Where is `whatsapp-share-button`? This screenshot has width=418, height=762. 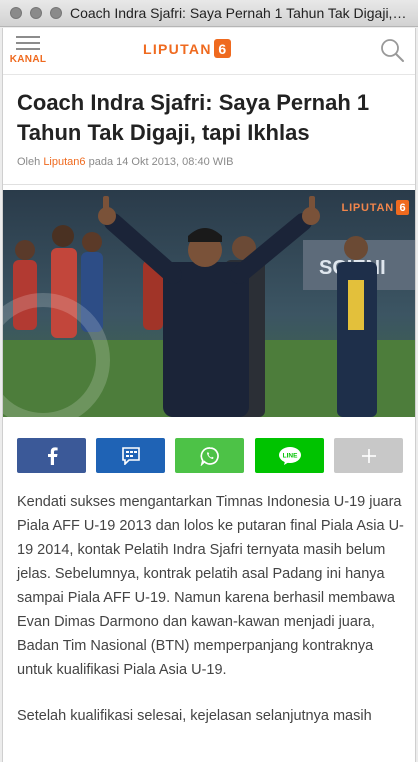 whatsapp-share-button is located at coordinates (209, 455).